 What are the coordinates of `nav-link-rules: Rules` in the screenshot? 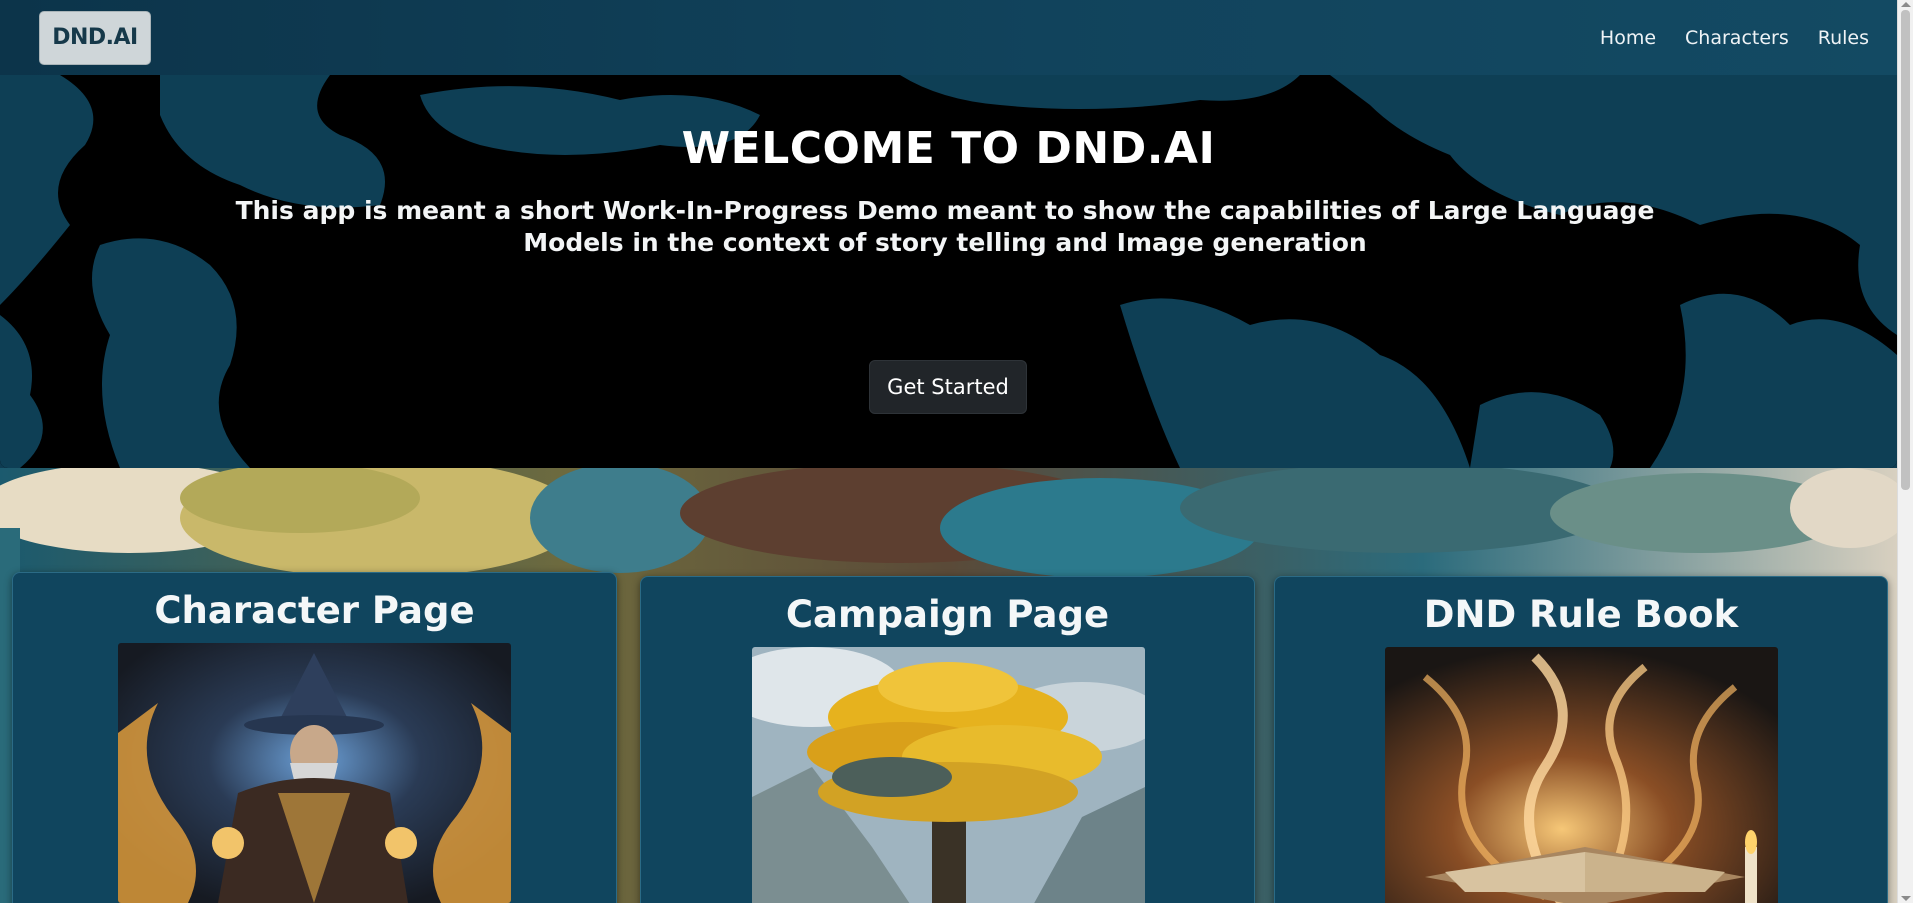 It's located at (1843, 38).